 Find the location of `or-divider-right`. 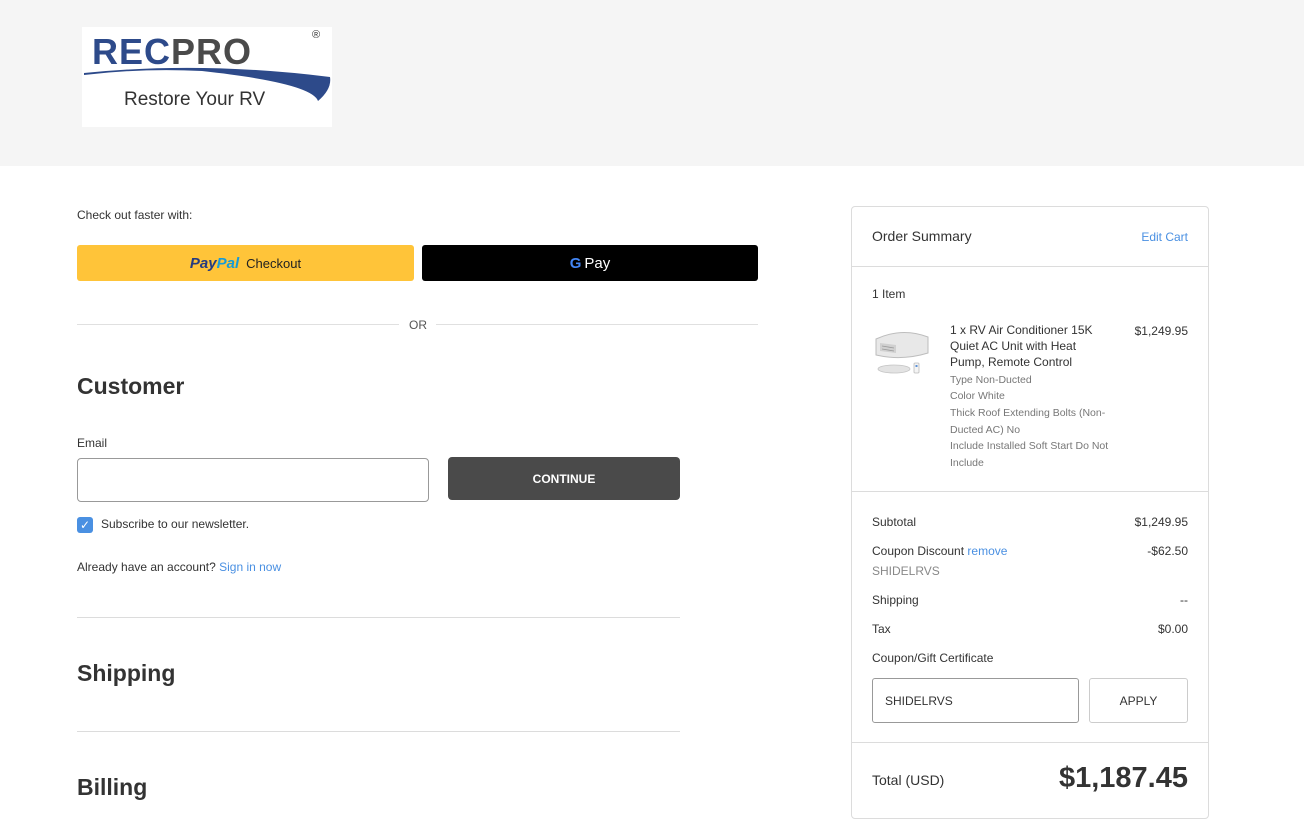

or-divider-right is located at coordinates (597, 324).